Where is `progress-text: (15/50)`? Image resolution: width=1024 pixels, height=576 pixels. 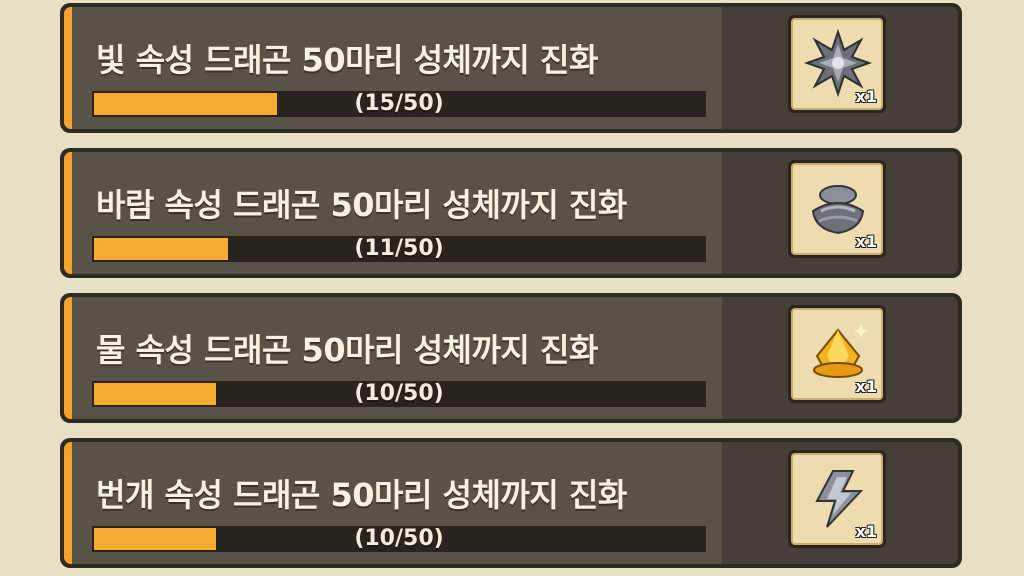
progress-text: (15/50) is located at coordinates (399, 103).